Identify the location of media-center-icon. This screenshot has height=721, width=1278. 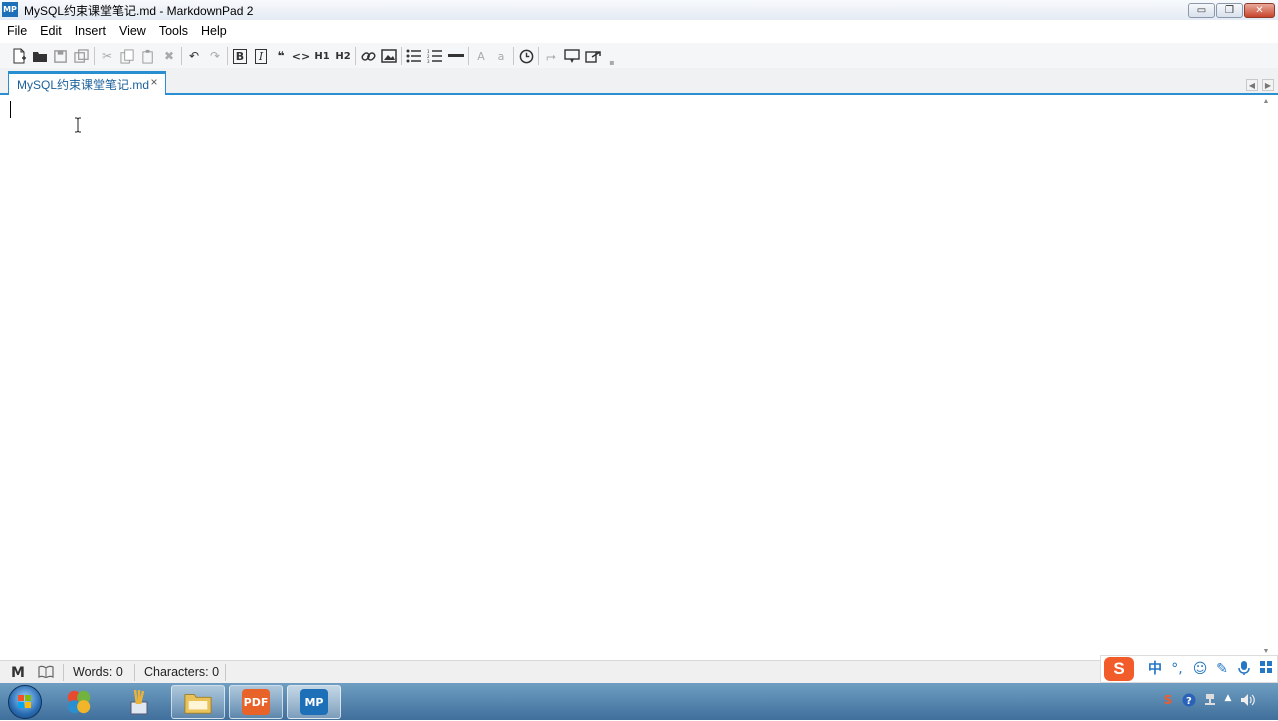
(79, 702).